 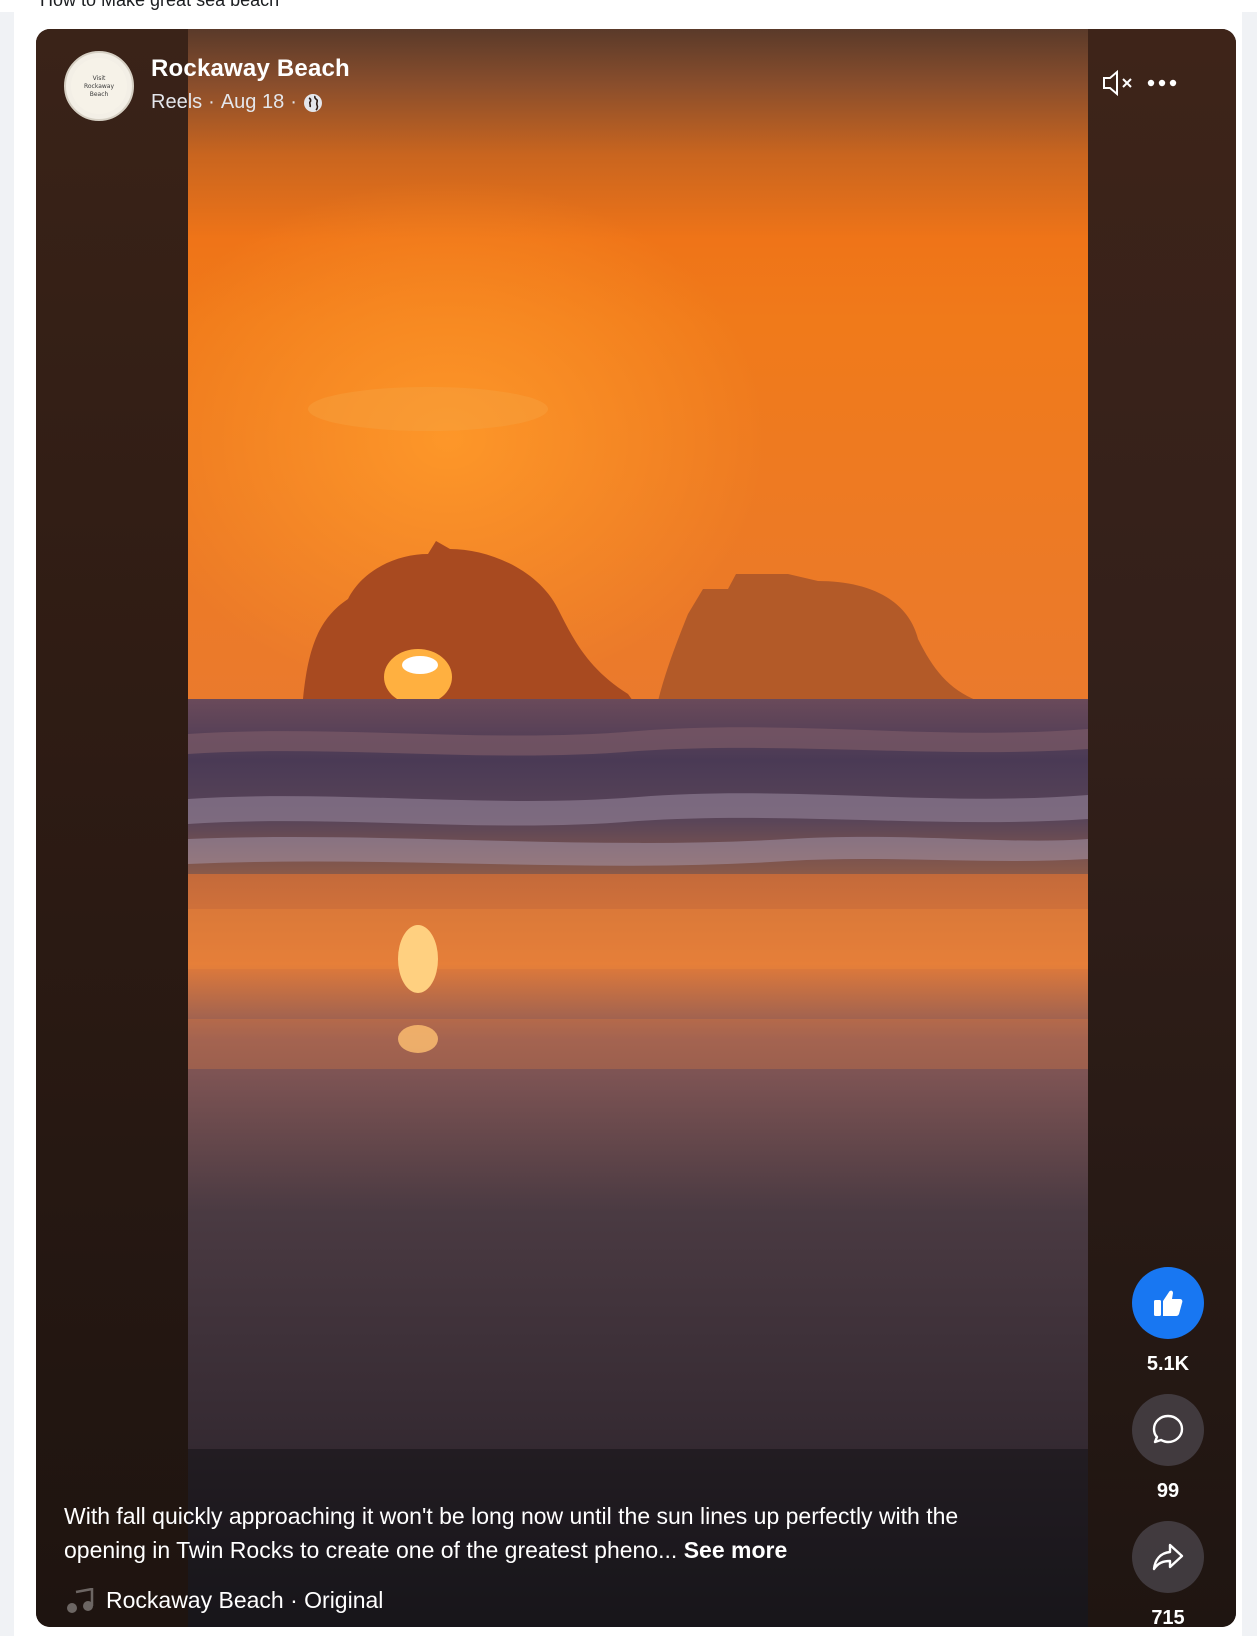 I want to click on post-date-link: Aug 18, so click(x=252, y=102).